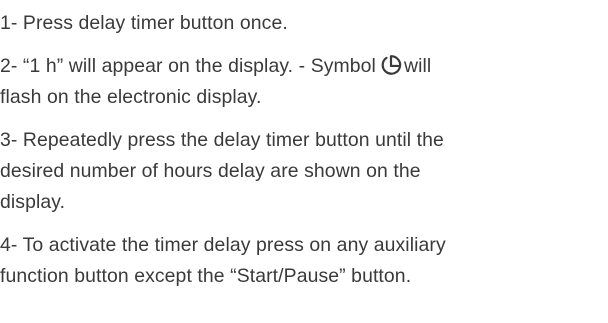  Describe the element at coordinates (417, 66) in the screenshot. I see `step-2-text-after-icon: will` at that location.